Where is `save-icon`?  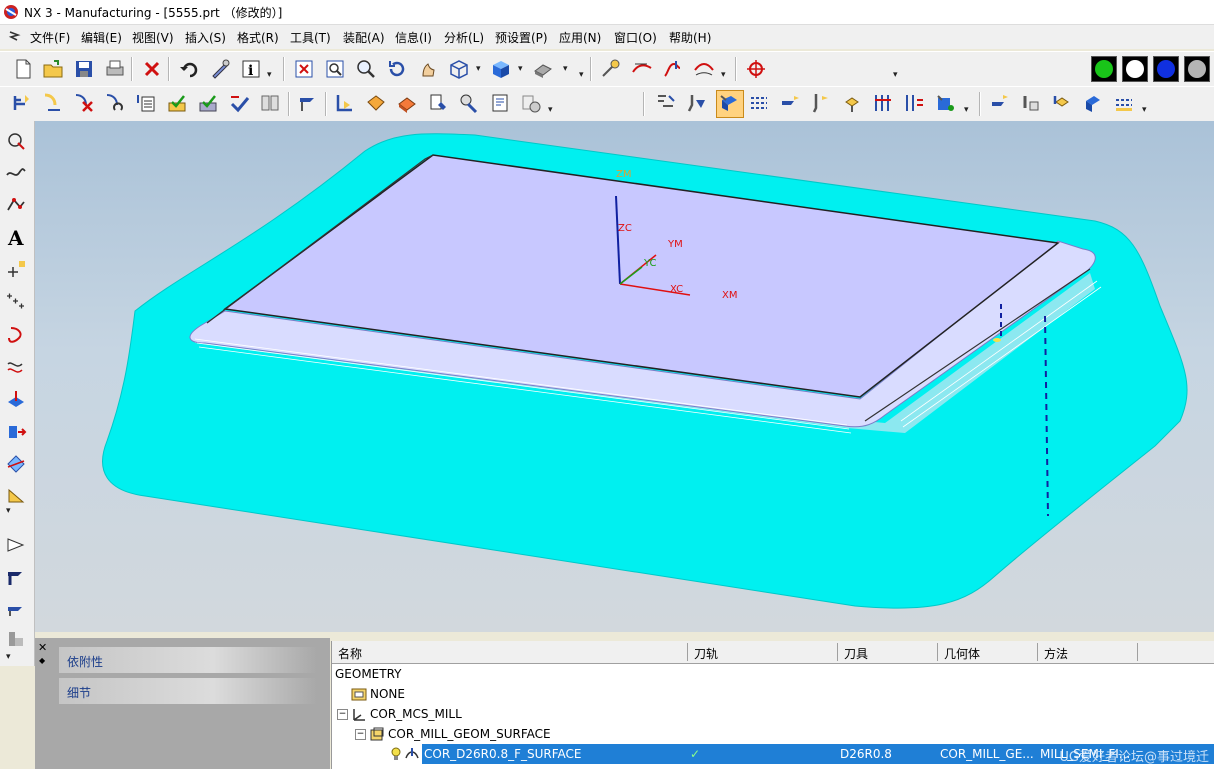
save-icon is located at coordinates (84, 69).